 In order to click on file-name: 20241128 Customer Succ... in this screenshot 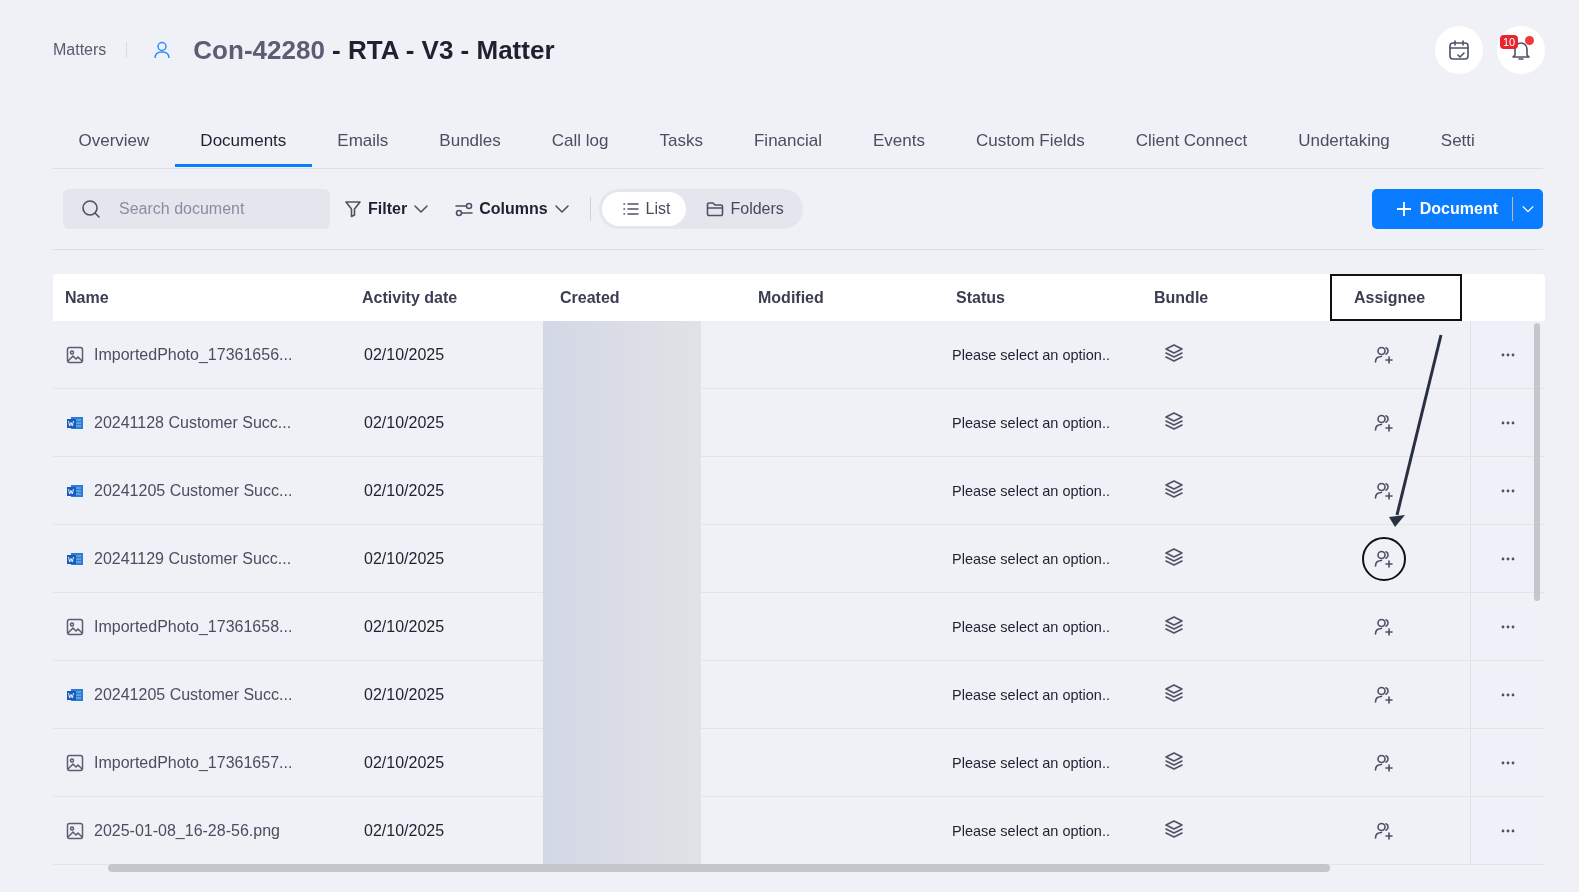, I will do `click(193, 422)`.